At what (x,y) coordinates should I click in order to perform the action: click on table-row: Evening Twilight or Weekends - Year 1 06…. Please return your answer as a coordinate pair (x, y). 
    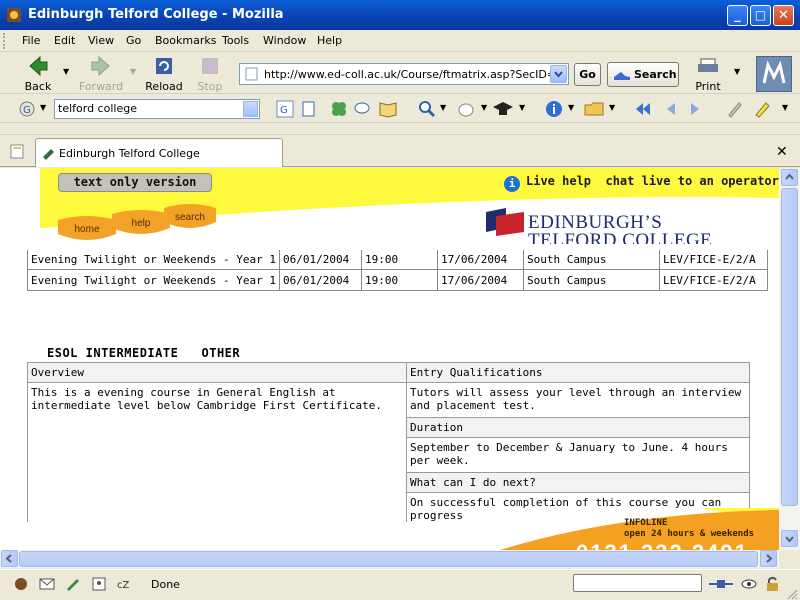
    Looking at the image, I should click on (398, 260).